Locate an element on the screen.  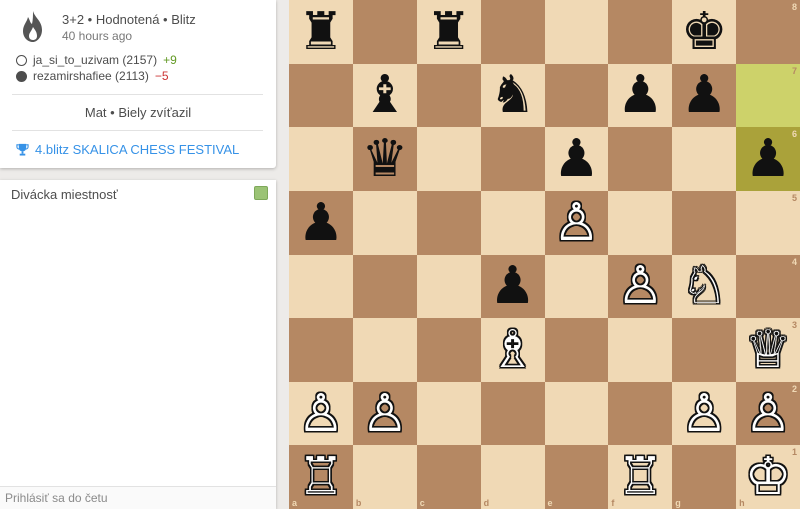
black-player-row: rezamirshafiee (2113) −5 is located at coordinates (92, 76).